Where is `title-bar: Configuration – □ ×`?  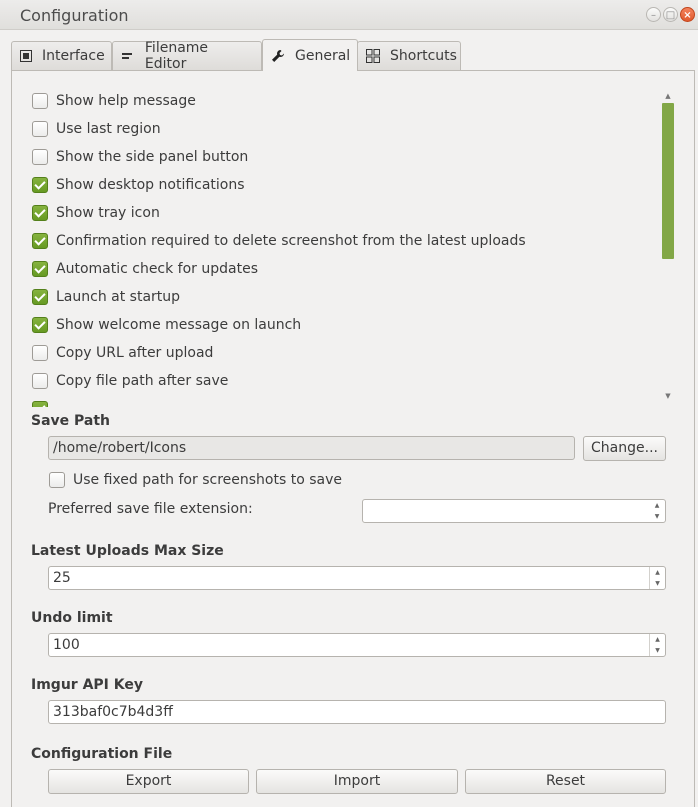 title-bar: Configuration – □ × is located at coordinates (349, 15).